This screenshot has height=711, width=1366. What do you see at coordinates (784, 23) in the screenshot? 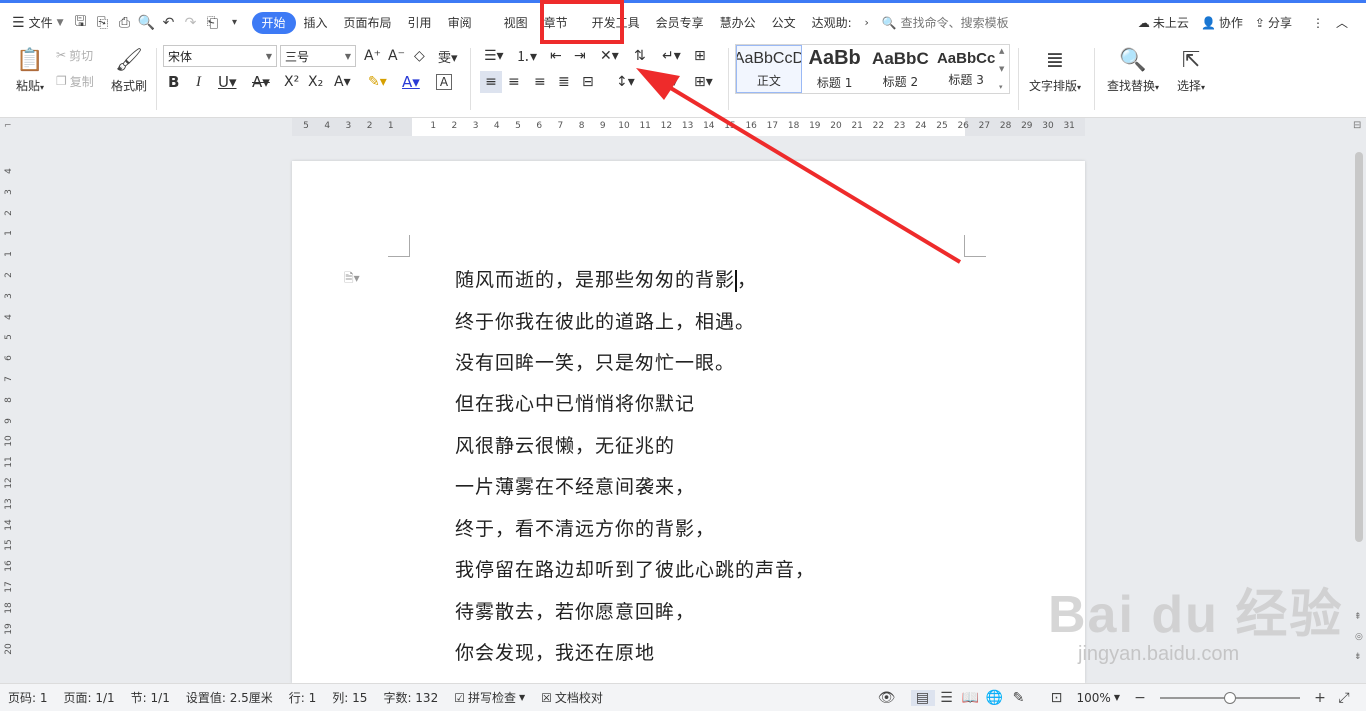
I see `tab-official-doc: 公文` at bounding box center [784, 23].